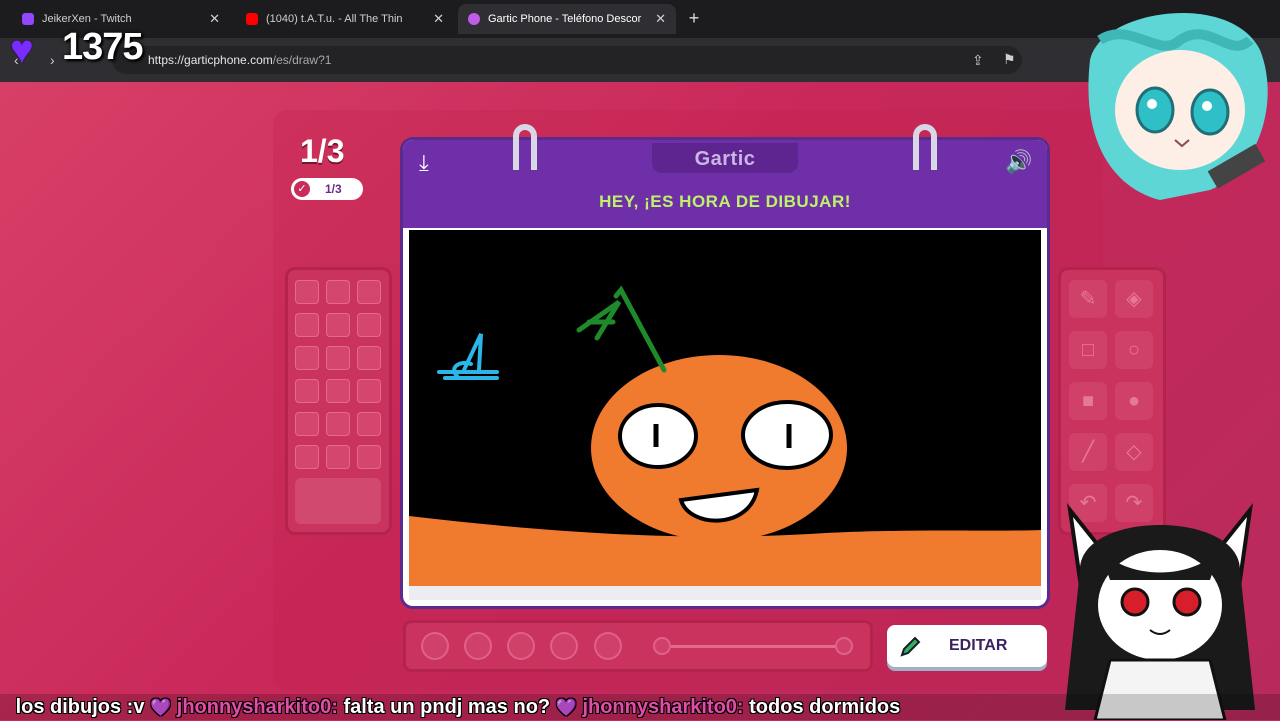  I want to click on chat-message: los dibujos :v, so click(80, 707).